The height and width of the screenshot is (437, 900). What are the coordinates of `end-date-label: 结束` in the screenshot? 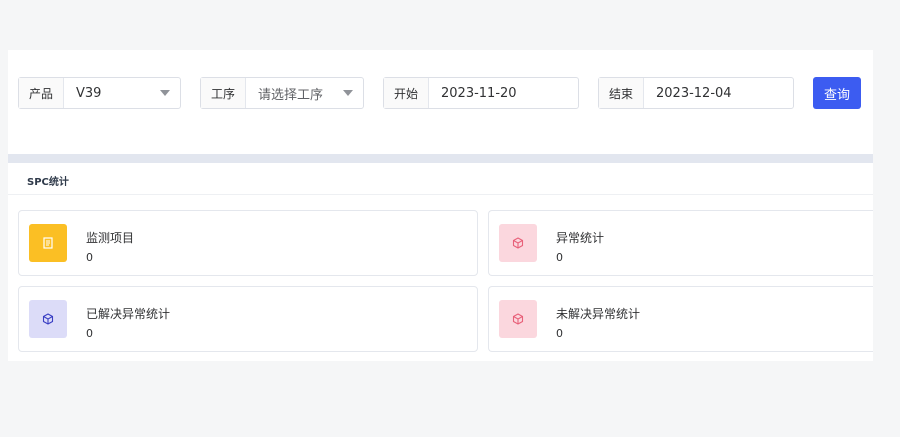 It's located at (622, 93).